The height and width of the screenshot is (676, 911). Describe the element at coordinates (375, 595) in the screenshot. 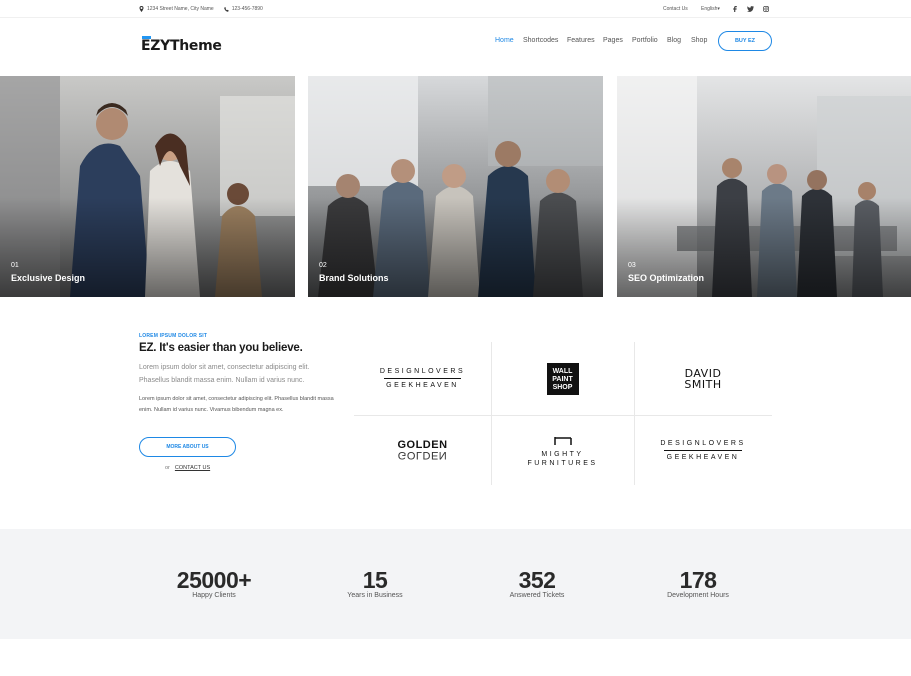

I see `stat-label: Years in Business` at that location.